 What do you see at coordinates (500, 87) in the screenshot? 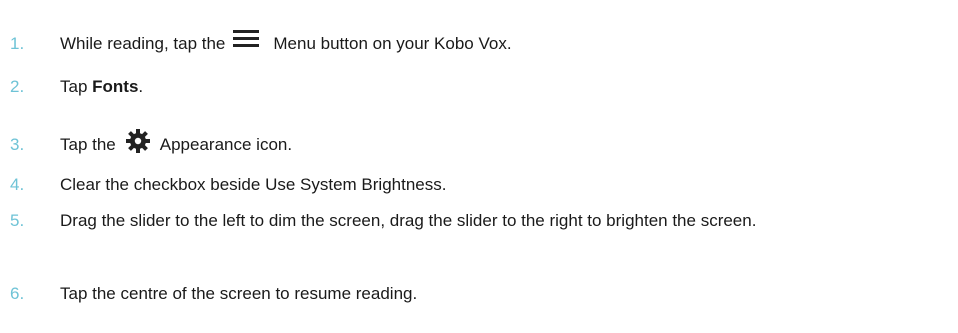
I see `step-text: Tap Fonts.` at bounding box center [500, 87].